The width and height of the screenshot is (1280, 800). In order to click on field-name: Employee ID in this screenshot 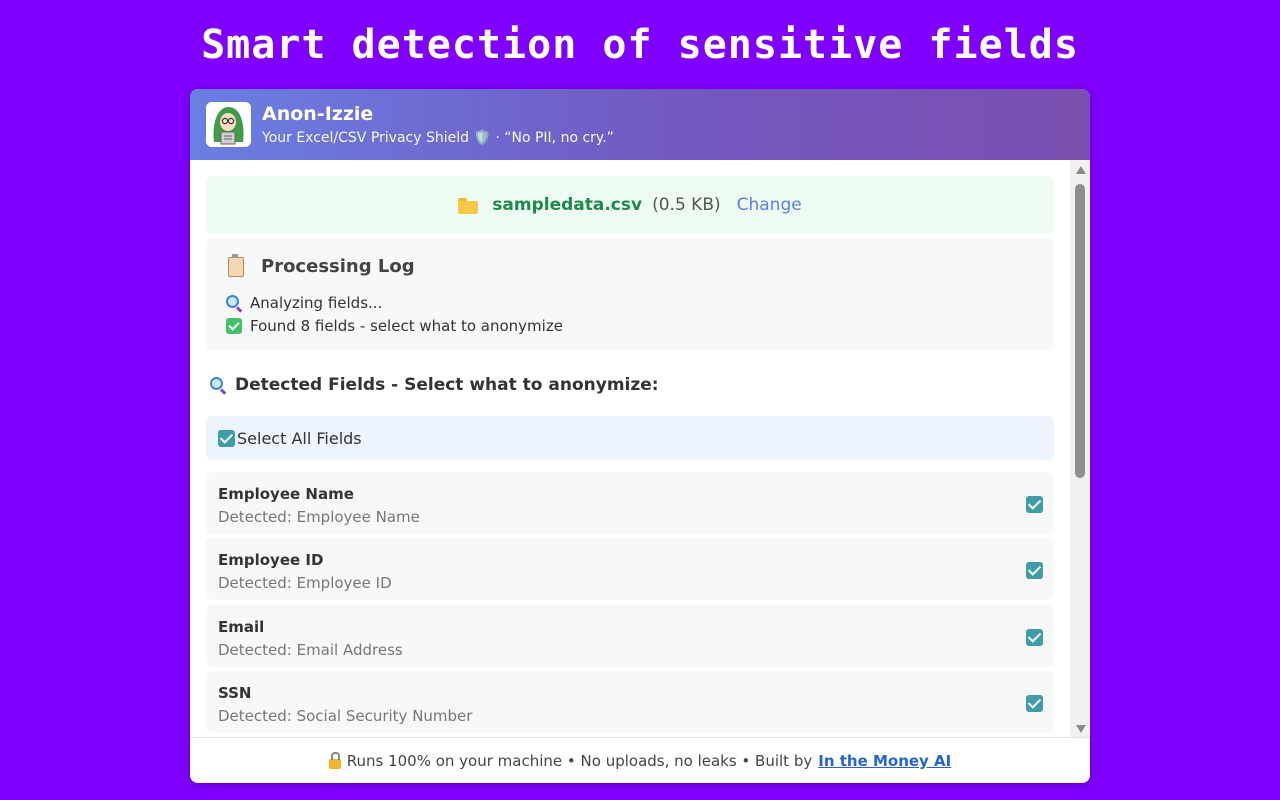, I will do `click(271, 560)`.